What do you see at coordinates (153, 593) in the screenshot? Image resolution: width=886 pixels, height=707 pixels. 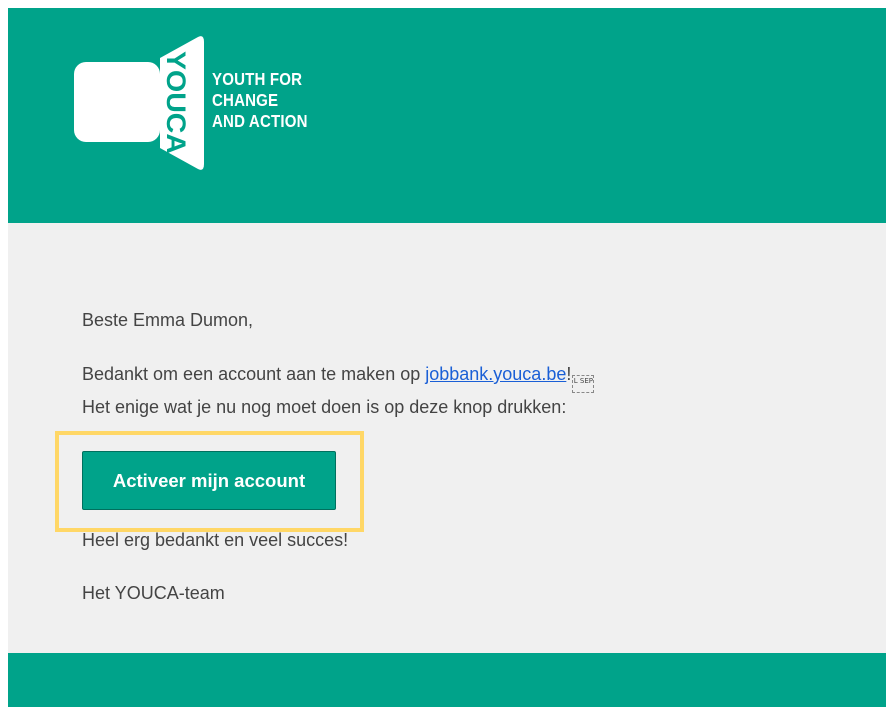 I see `signoff-text: Het YOUCA-team` at bounding box center [153, 593].